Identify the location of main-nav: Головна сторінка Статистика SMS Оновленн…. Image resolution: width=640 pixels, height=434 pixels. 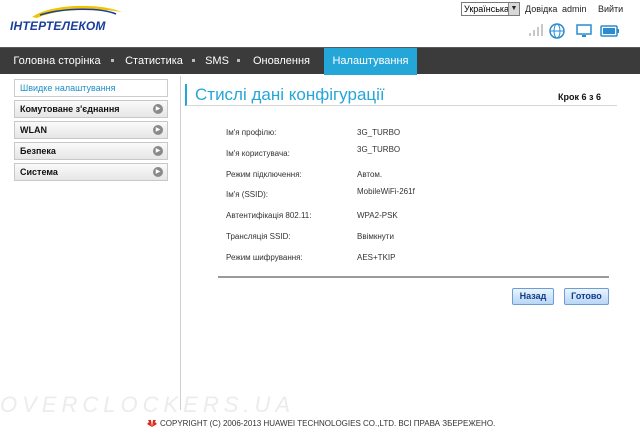
(320, 61).